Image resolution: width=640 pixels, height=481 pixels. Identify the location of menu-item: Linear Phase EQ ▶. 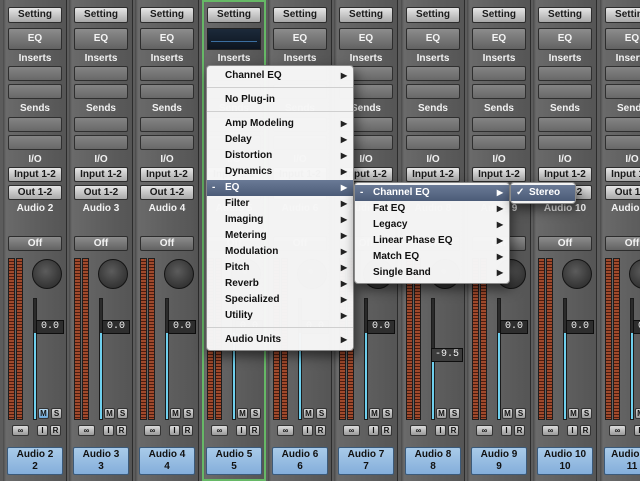
(432, 241).